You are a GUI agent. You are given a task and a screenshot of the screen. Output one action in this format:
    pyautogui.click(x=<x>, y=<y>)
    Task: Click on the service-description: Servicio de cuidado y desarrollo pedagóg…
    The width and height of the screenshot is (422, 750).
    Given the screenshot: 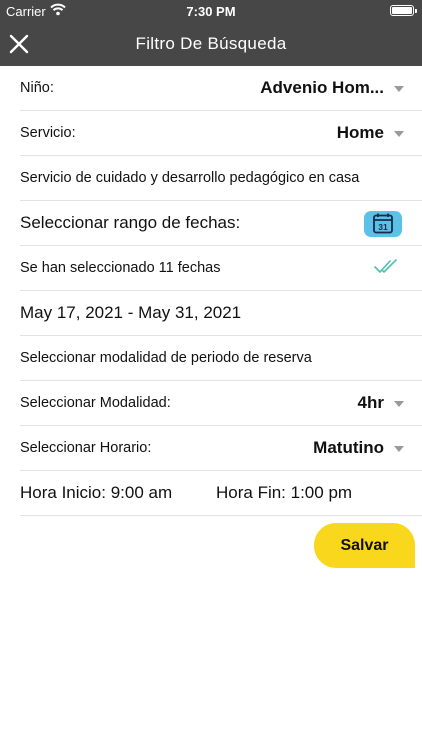 What is the action you would take?
    pyautogui.click(x=190, y=178)
    